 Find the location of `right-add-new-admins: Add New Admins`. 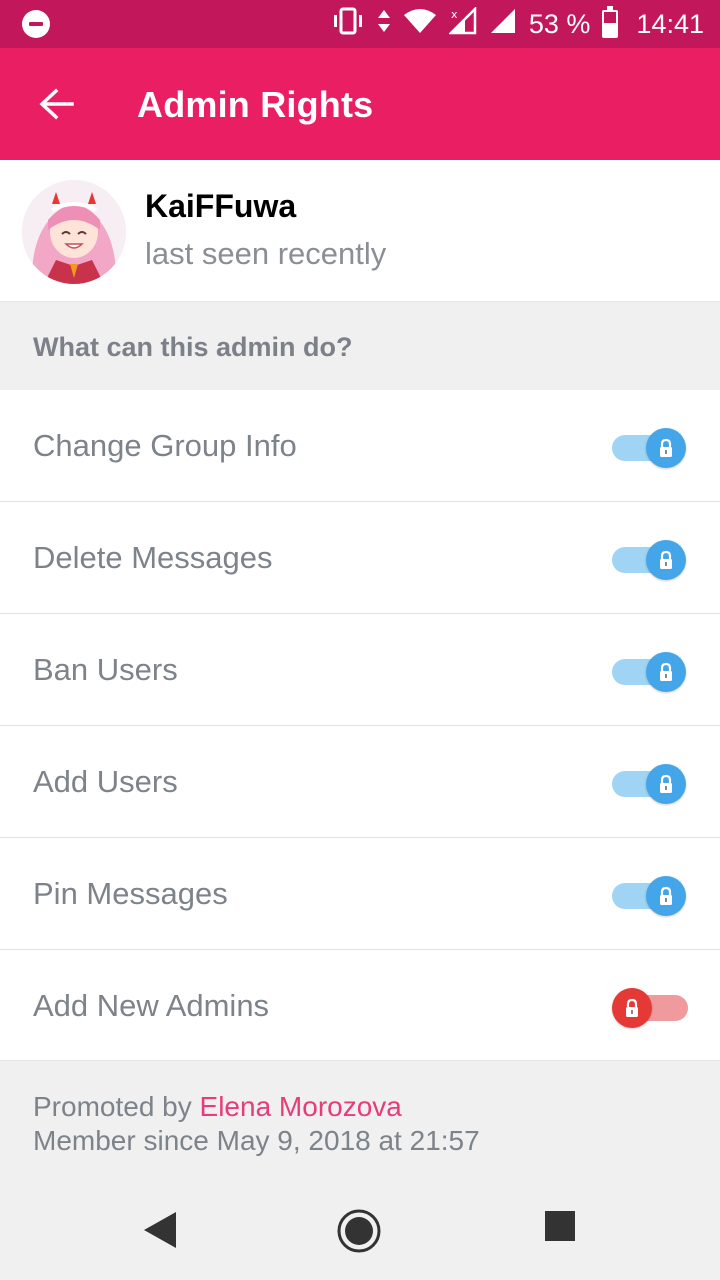

right-add-new-admins: Add New Admins is located at coordinates (360, 1006).